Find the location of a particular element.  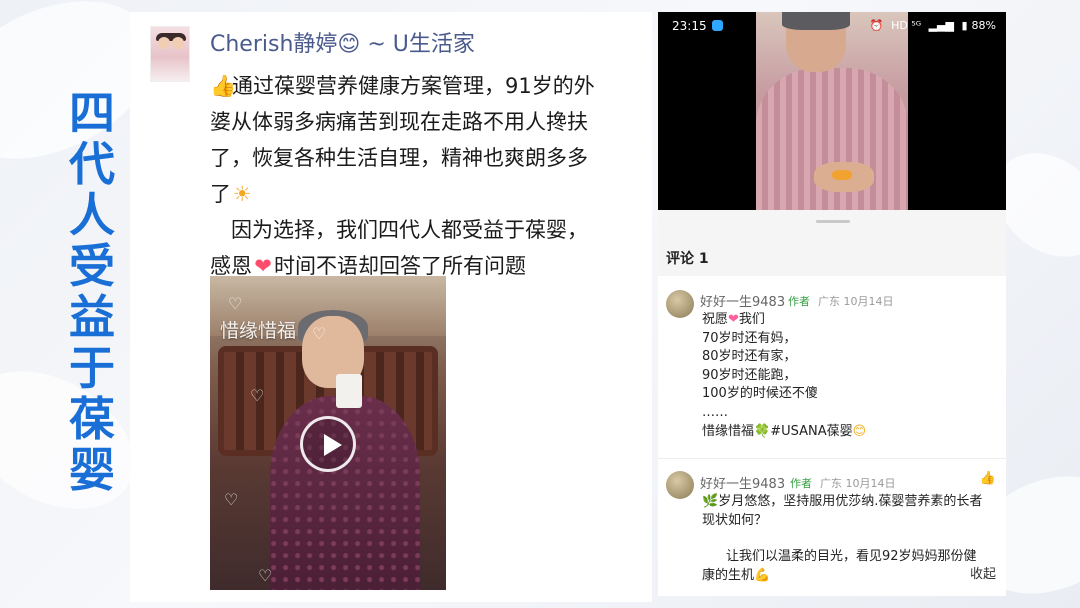

signal-icon: ▂▄▆ is located at coordinates (941, 25).